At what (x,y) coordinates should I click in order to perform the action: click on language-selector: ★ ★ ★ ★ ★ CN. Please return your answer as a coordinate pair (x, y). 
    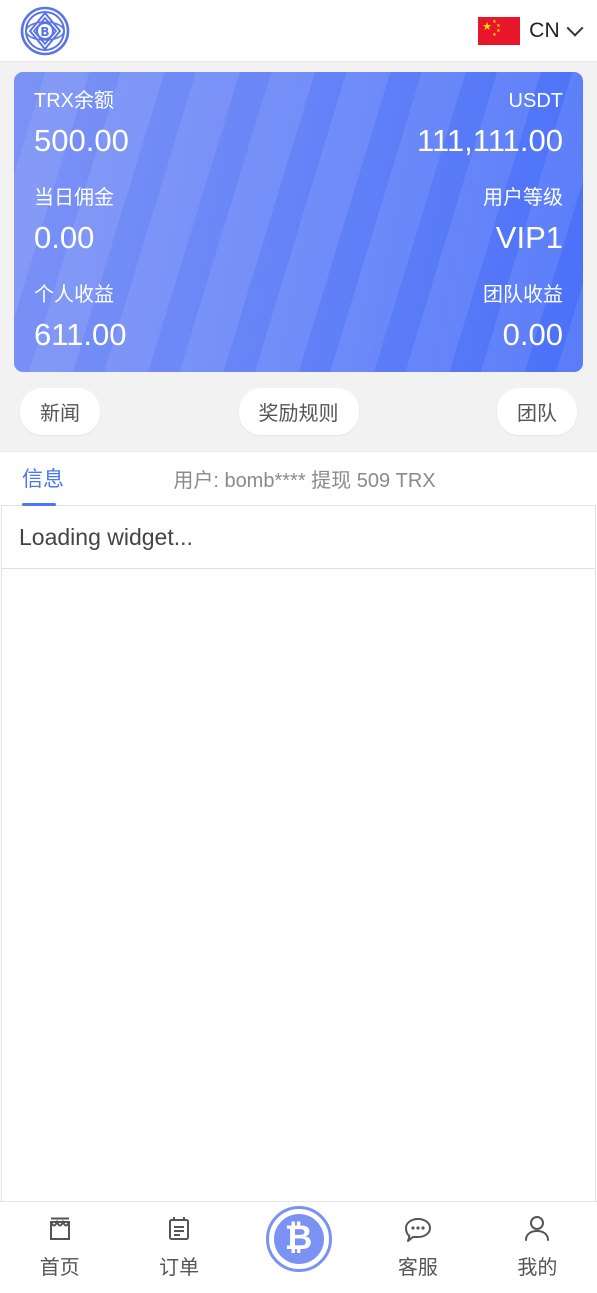
    Looking at the image, I should click on (531, 30).